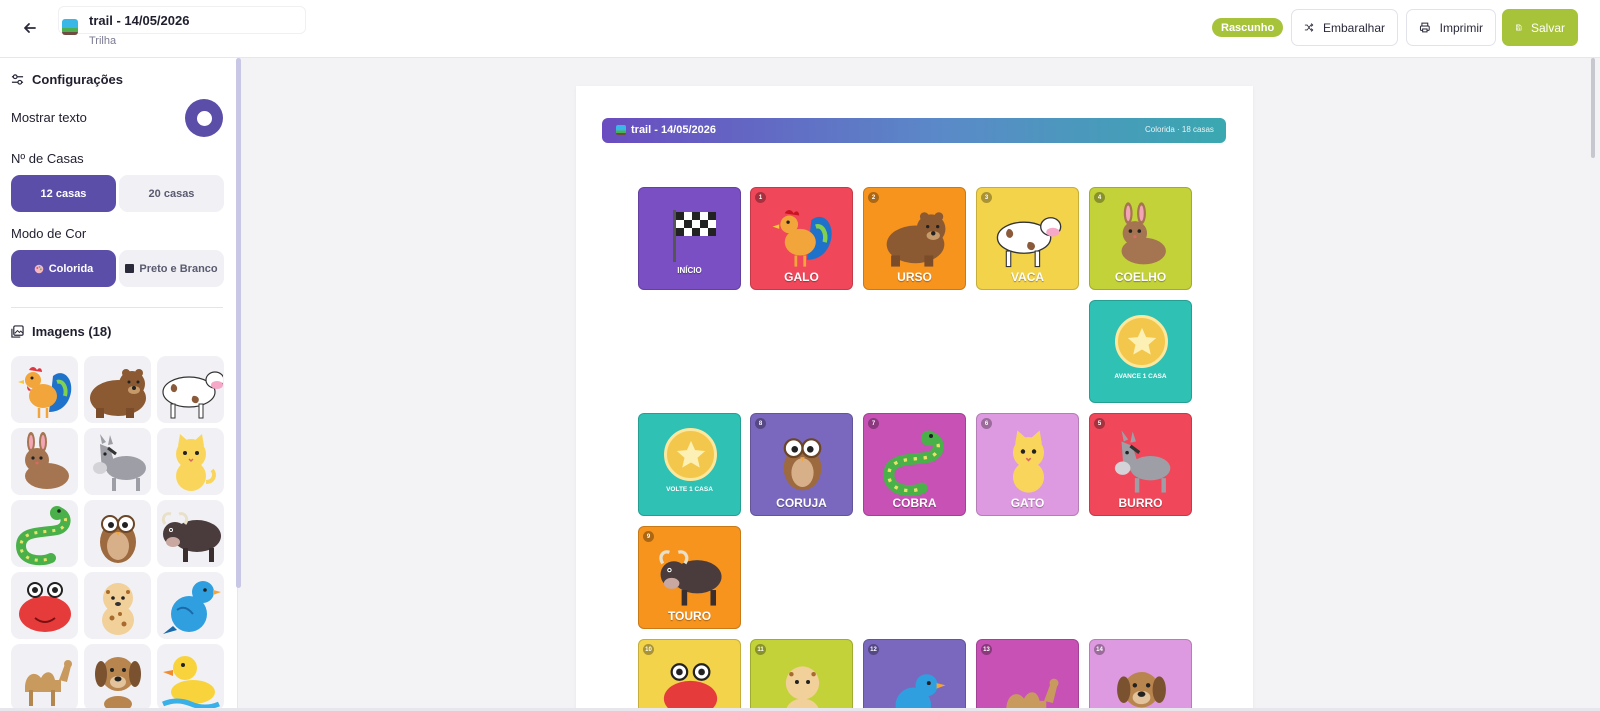 The height and width of the screenshot is (711, 1600). What do you see at coordinates (238, 323) in the screenshot?
I see `sidebar-scrollbar` at bounding box center [238, 323].